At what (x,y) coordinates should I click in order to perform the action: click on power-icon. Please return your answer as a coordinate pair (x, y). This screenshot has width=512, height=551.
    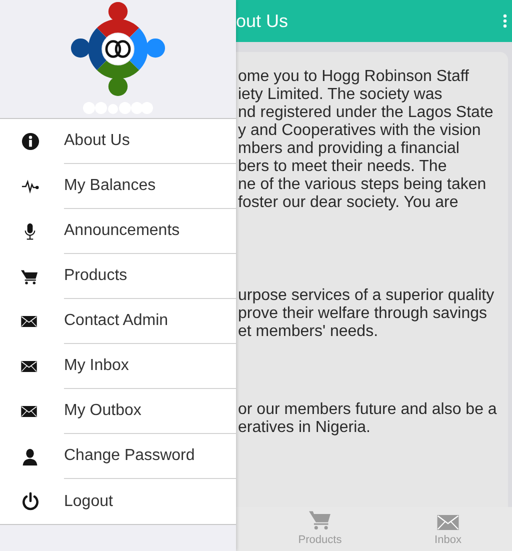
    Looking at the image, I should click on (30, 501).